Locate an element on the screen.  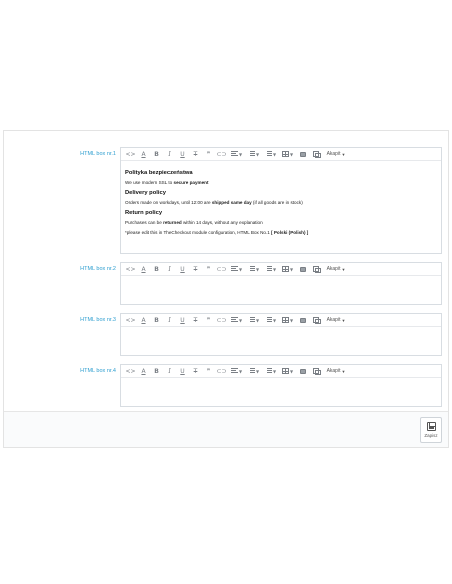
html-box-3-label: HTML box nr.3 is located at coordinates (98, 320).